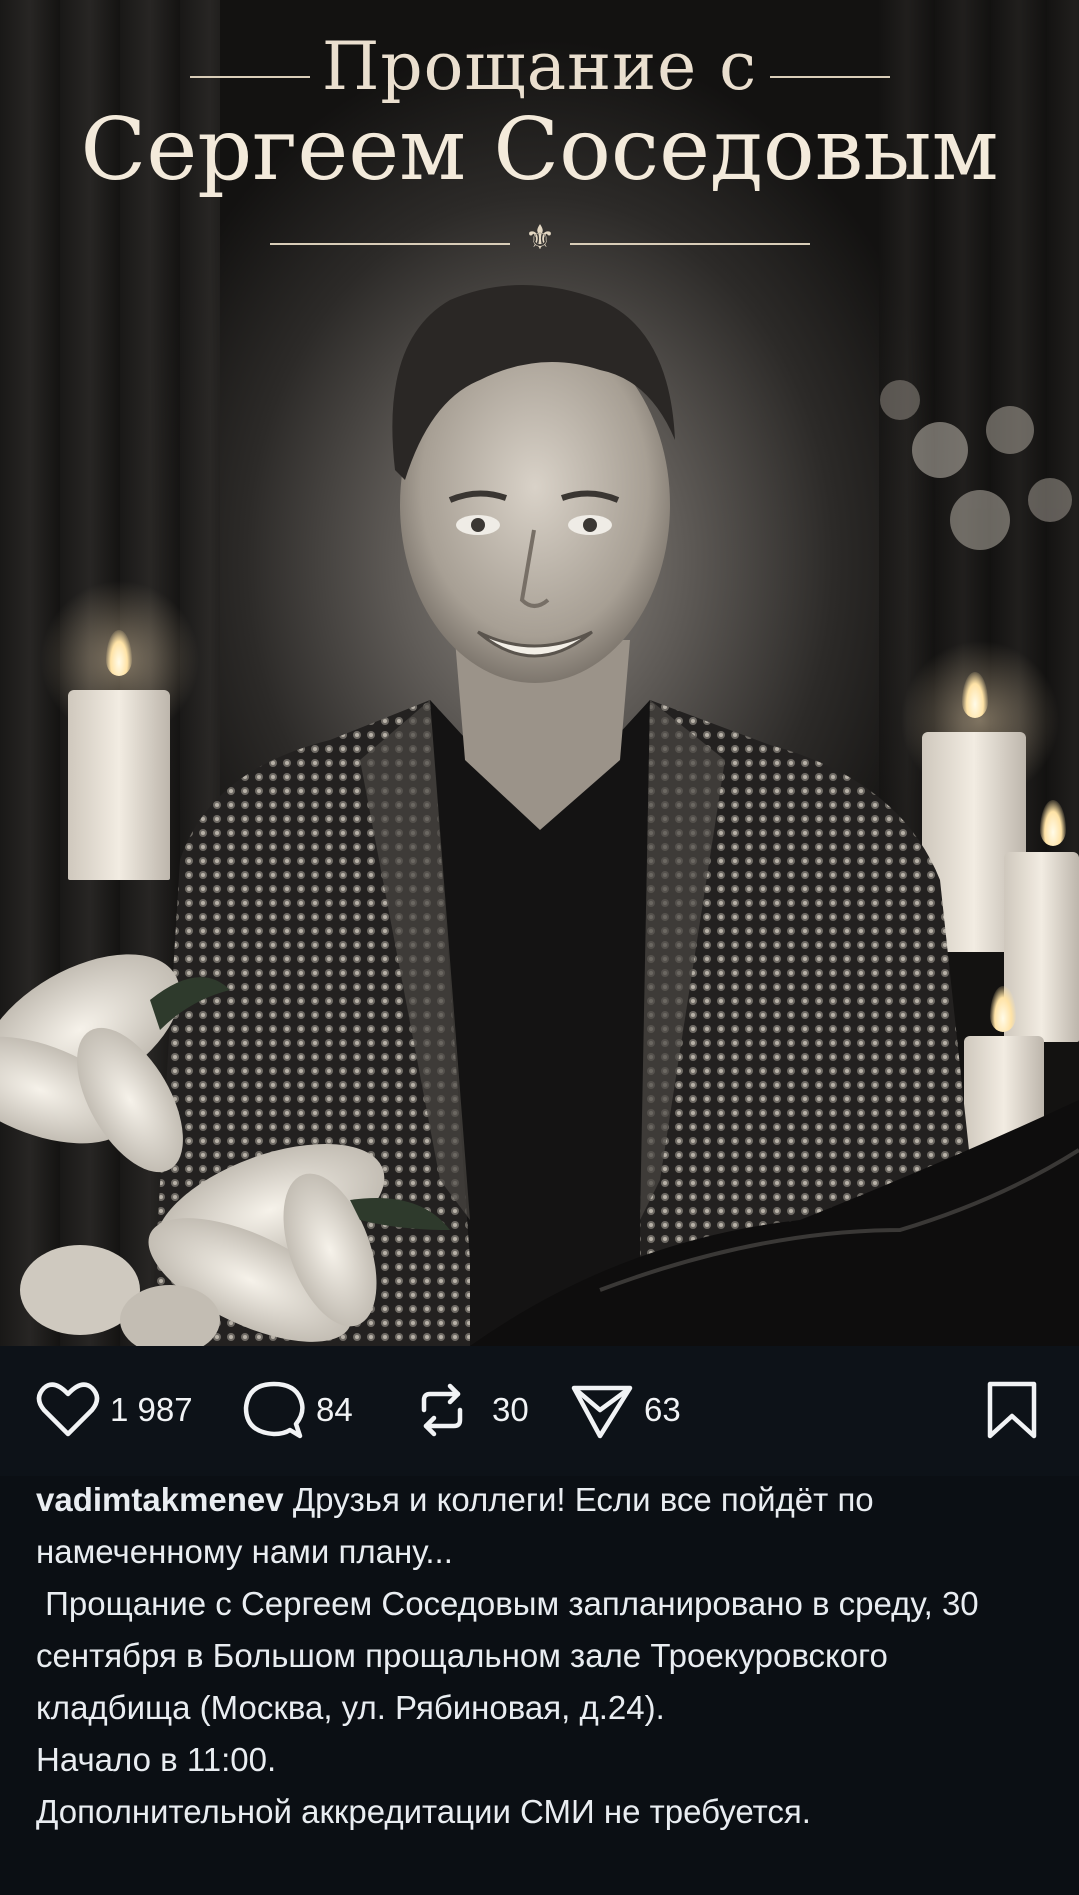 This screenshot has height=1895, width=1079. I want to click on like-button: 1 987, so click(114, 1410).